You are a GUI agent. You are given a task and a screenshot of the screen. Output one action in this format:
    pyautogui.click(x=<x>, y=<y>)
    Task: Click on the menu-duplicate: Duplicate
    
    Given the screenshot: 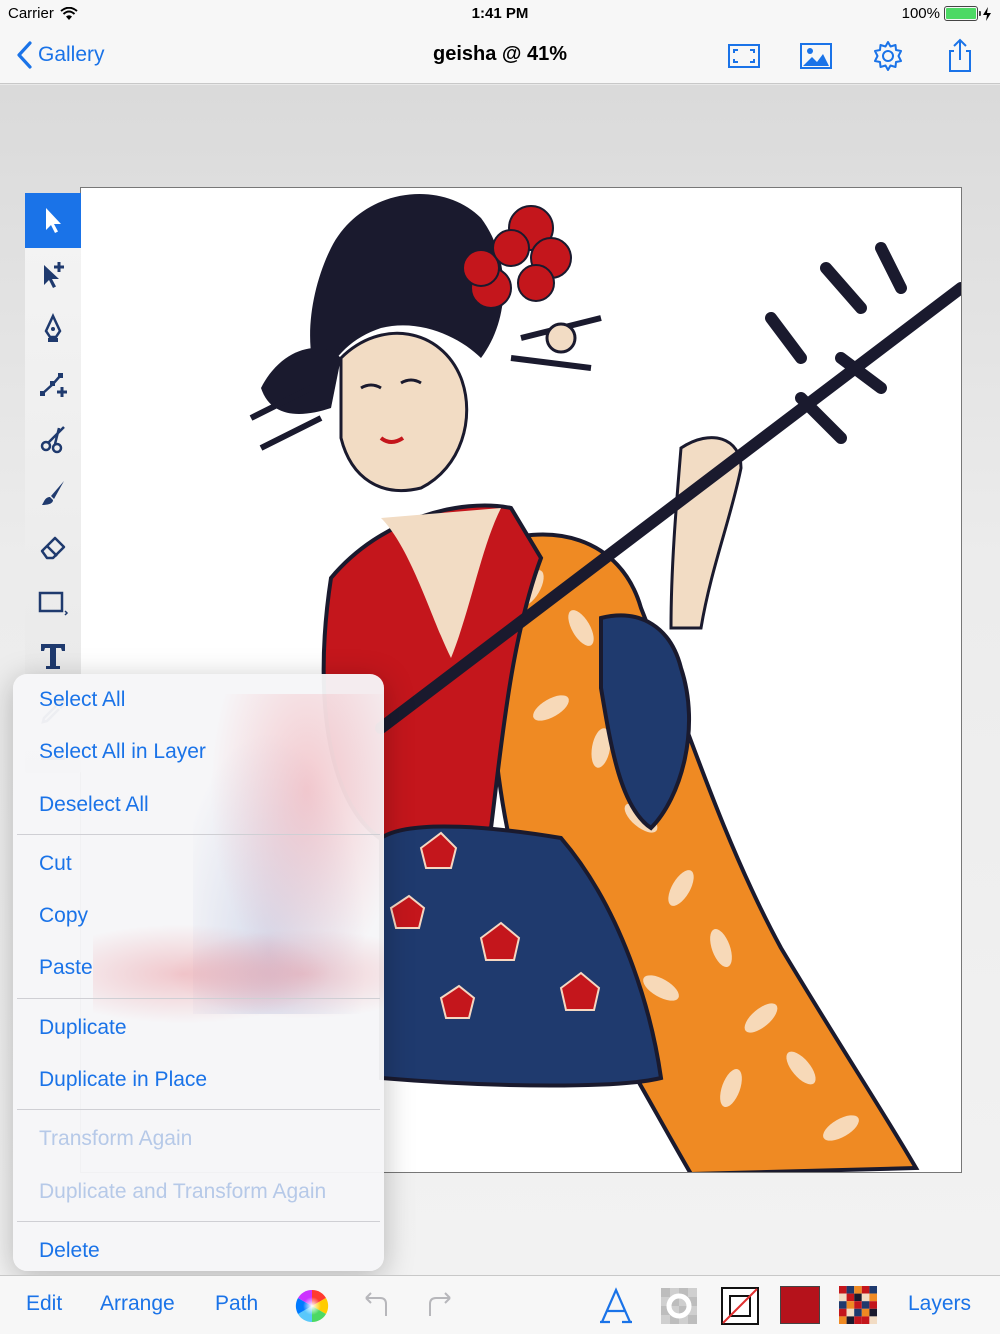 What is the action you would take?
    pyautogui.click(x=198, y=1028)
    